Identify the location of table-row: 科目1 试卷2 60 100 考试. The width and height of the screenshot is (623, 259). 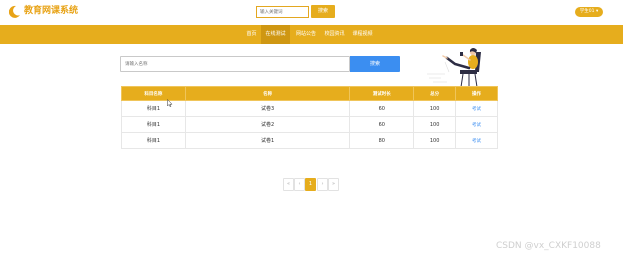
(309, 124).